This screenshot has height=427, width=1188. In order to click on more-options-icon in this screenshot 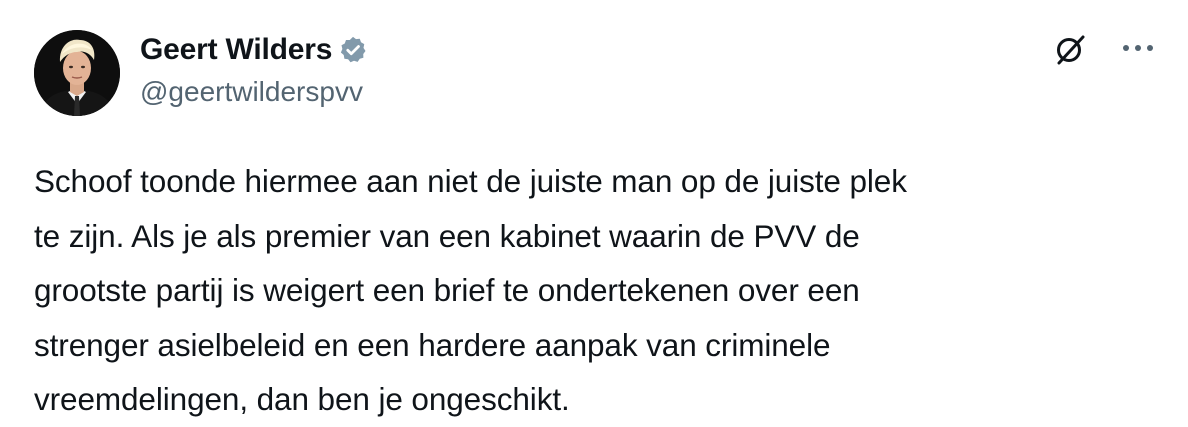, I will do `click(1138, 48)`.